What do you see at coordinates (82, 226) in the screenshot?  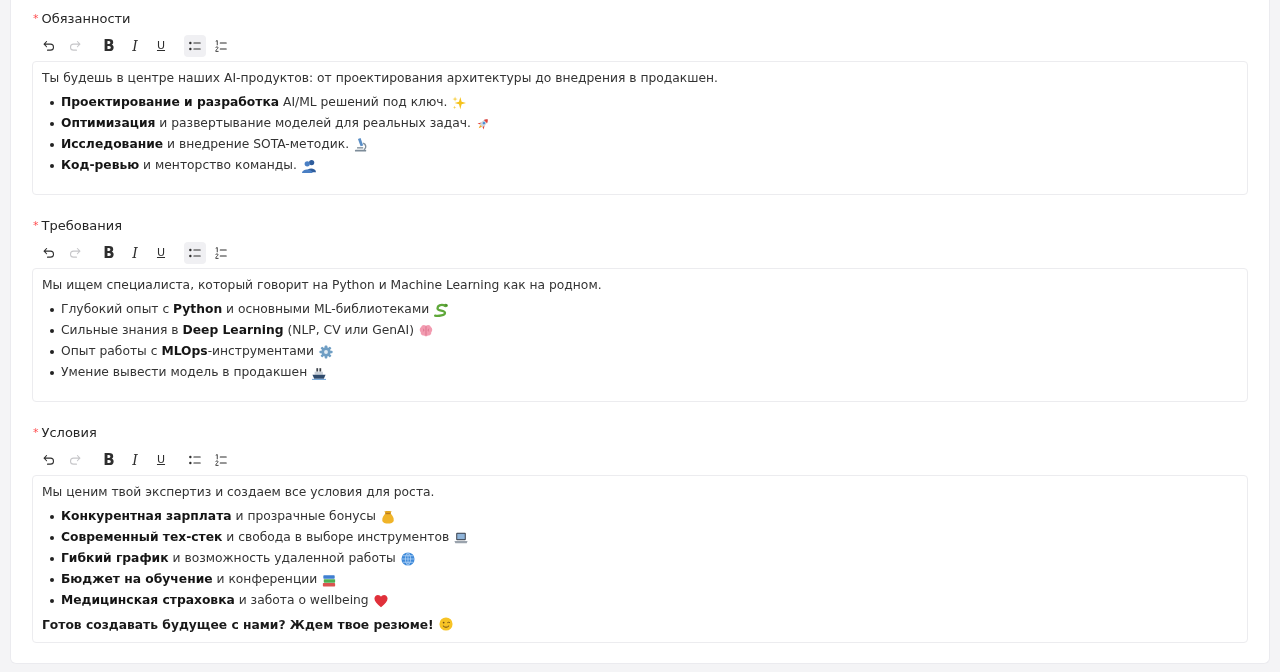 I see `field-label: Требования` at bounding box center [82, 226].